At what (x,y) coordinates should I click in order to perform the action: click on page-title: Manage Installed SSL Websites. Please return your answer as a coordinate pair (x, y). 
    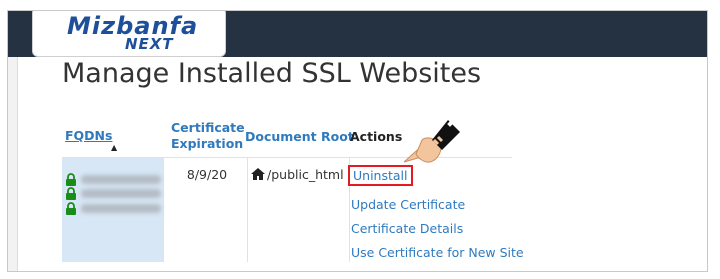
    Looking at the image, I should click on (272, 73).